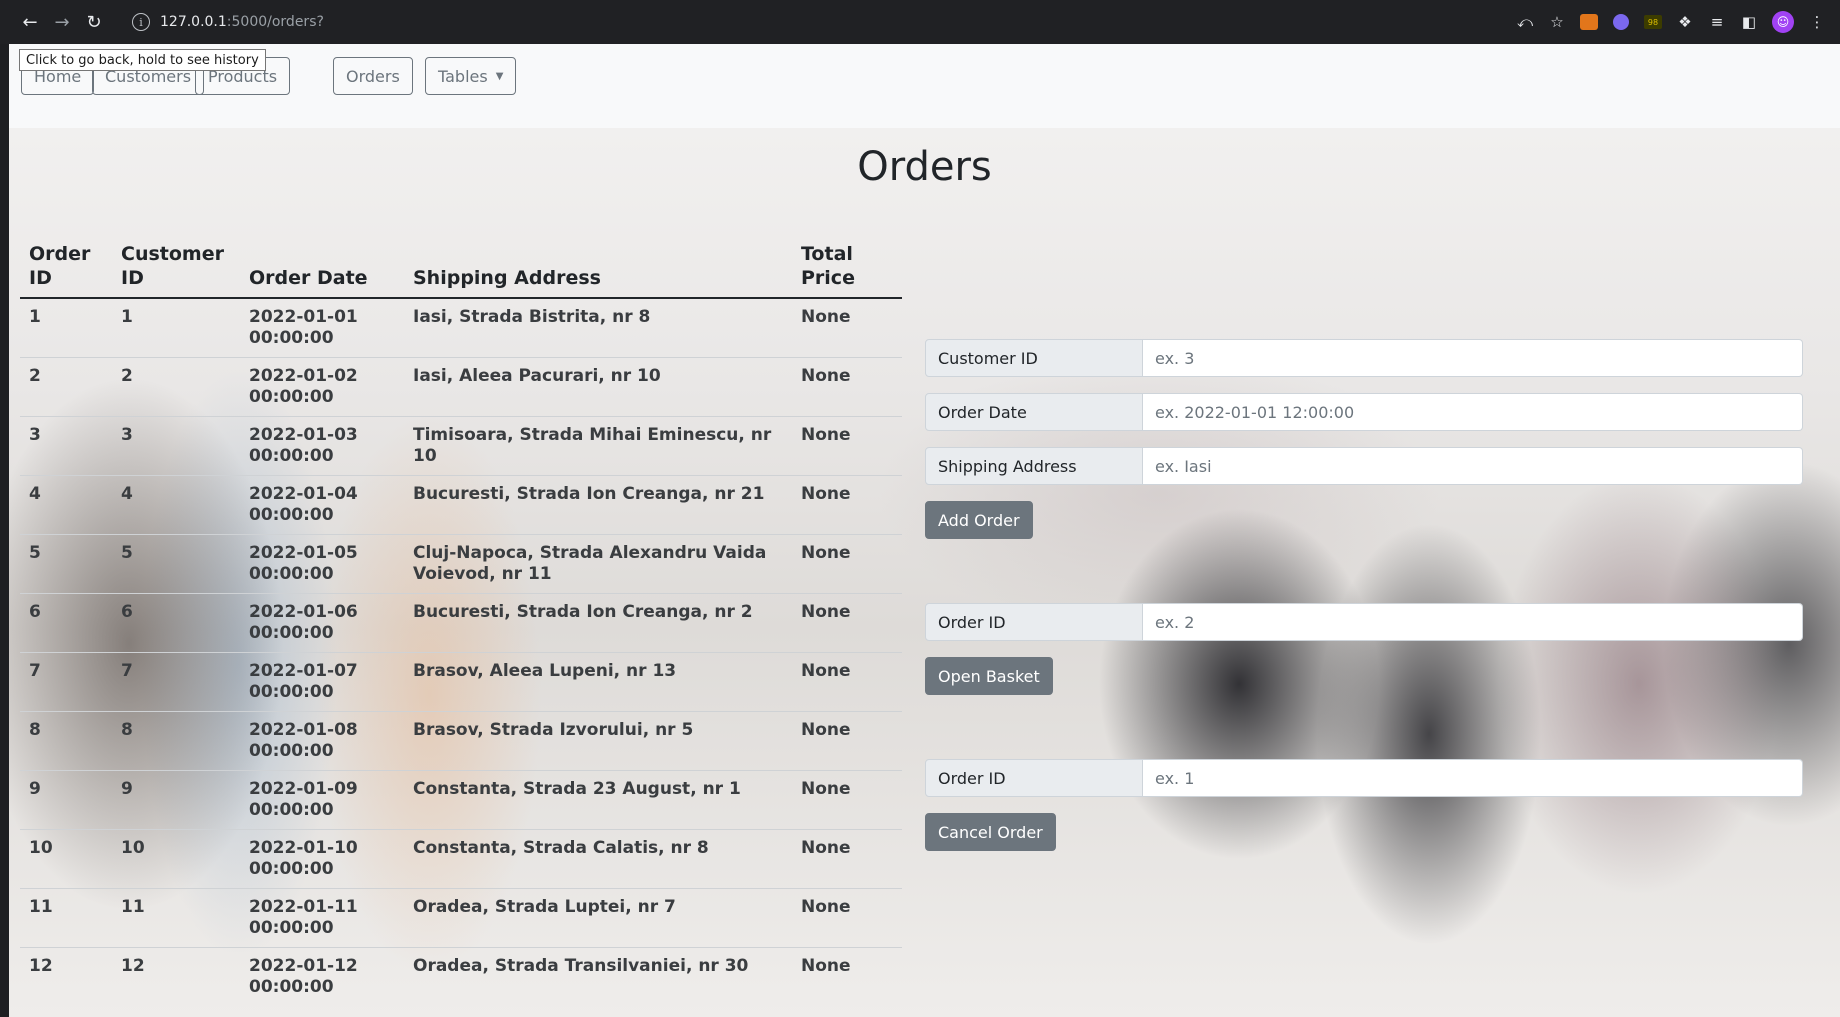  What do you see at coordinates (499, 76) in the screenshot?
I see `caret-down-icon: ▼` at bounding box center [499, 76].